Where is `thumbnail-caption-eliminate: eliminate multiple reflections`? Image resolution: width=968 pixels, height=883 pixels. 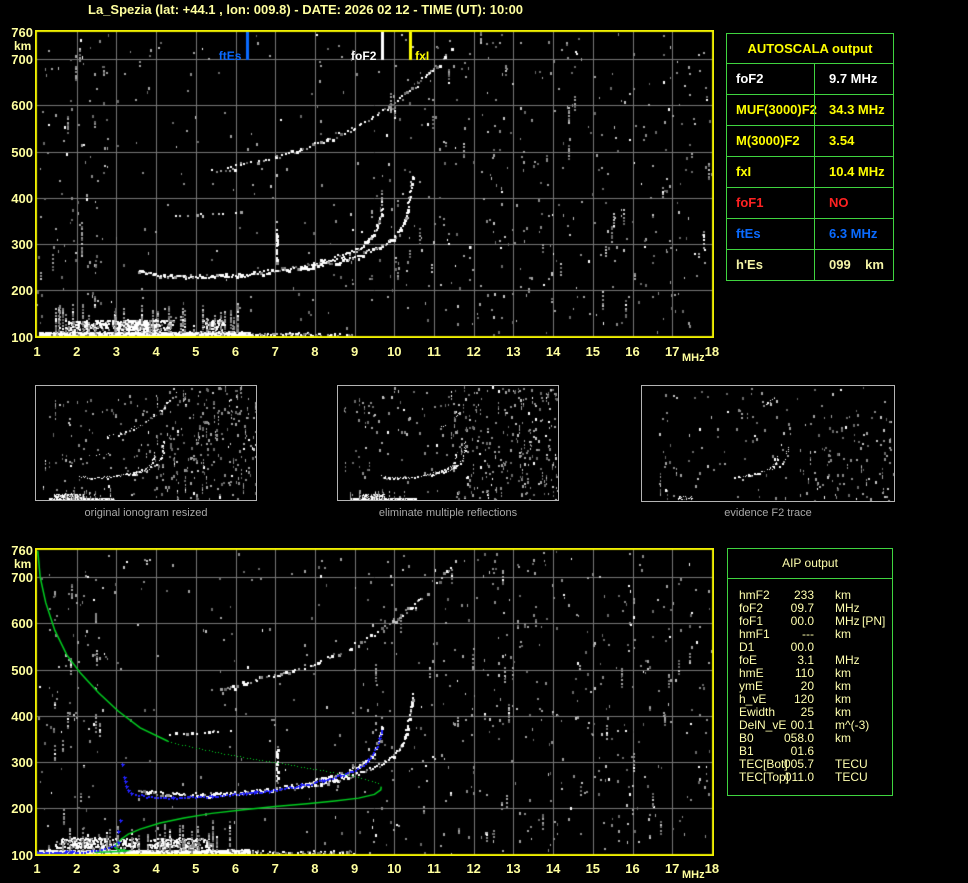
thumbnail-caption-eliminate: eliminate multiple reflections is located at coordinates (448, 513).